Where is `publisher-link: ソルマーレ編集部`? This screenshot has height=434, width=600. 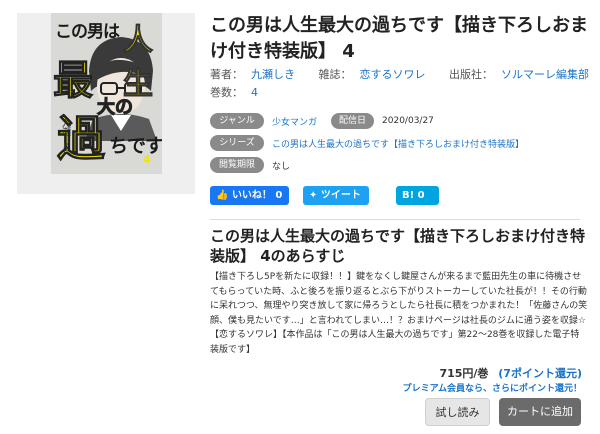
publisher-link: ソルマーレ編集部 is located at coordinates (545, 74).